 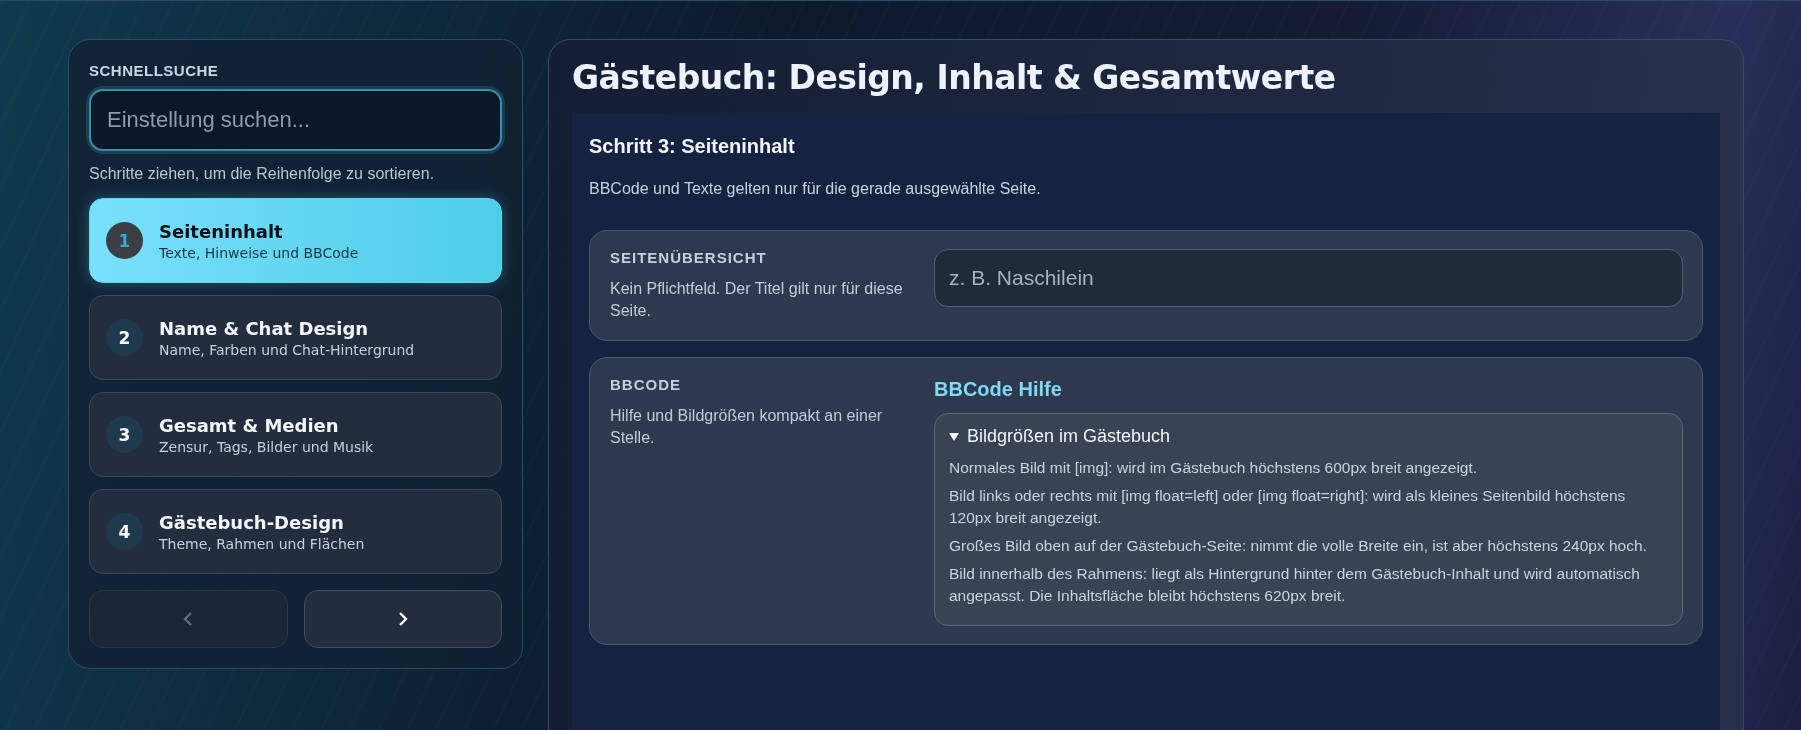 What do you see at coordinates (757, 300) in the screenshot?
I see `section-description: Kein Pflichtfeld. Der Titel gilt nur für diese Seite.` at bounding box center [757, 300].